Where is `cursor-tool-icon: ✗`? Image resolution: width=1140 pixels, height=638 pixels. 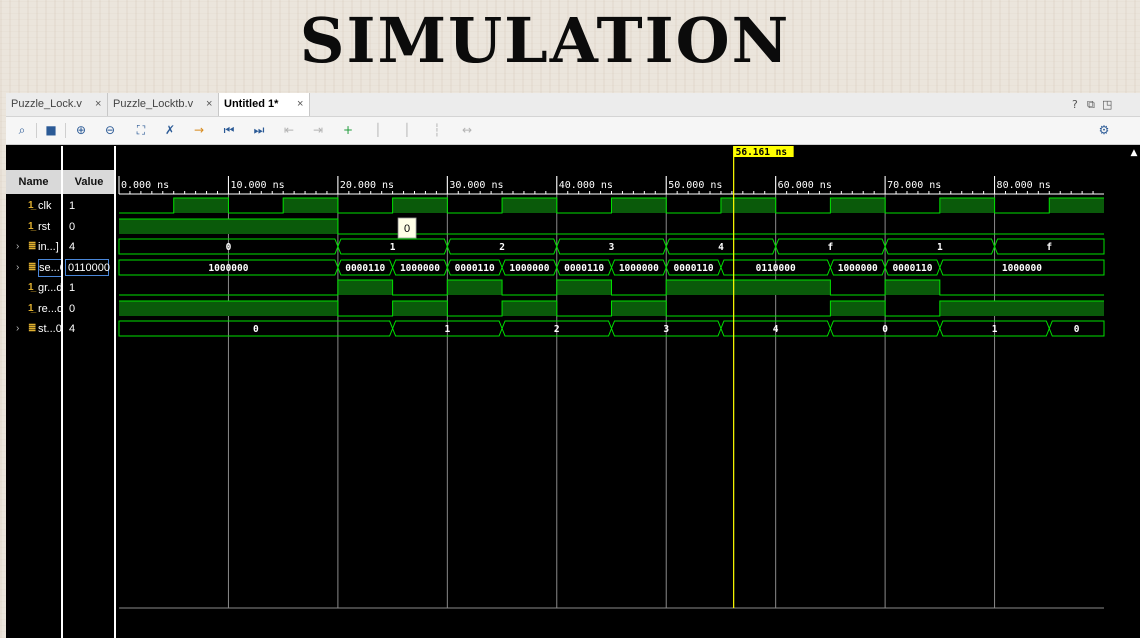 cursor-tool-icon: ✗ is located at coordinates (170, 130).